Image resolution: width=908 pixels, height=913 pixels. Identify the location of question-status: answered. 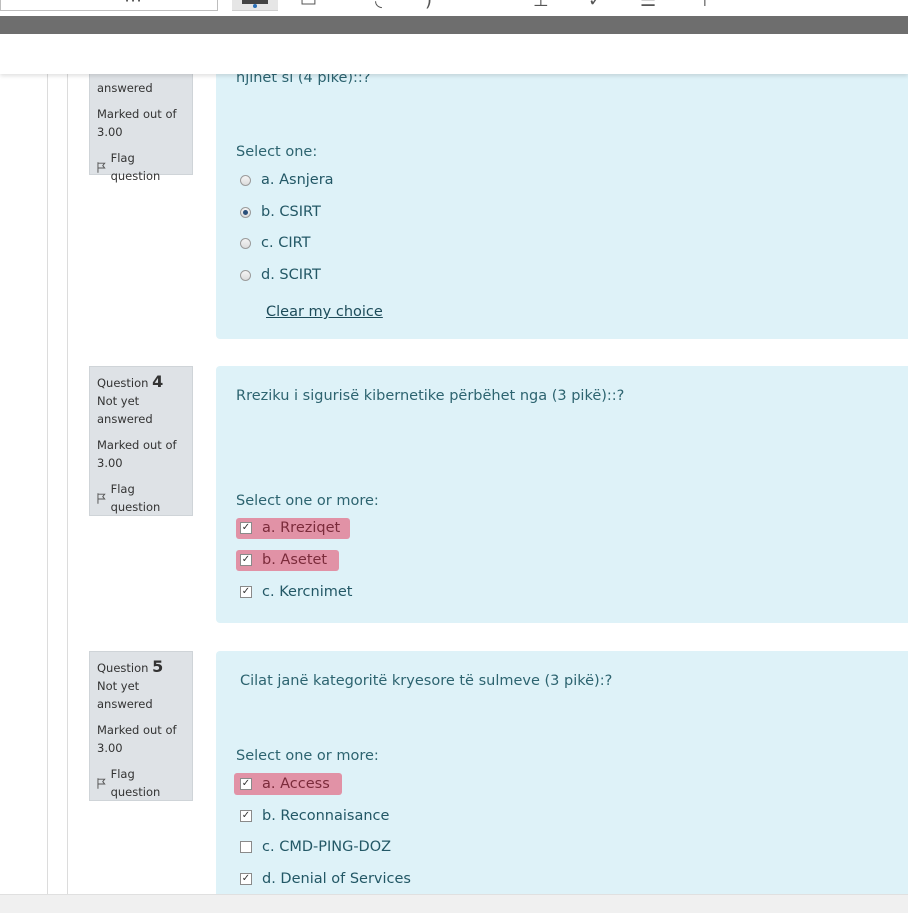
(125, 88).